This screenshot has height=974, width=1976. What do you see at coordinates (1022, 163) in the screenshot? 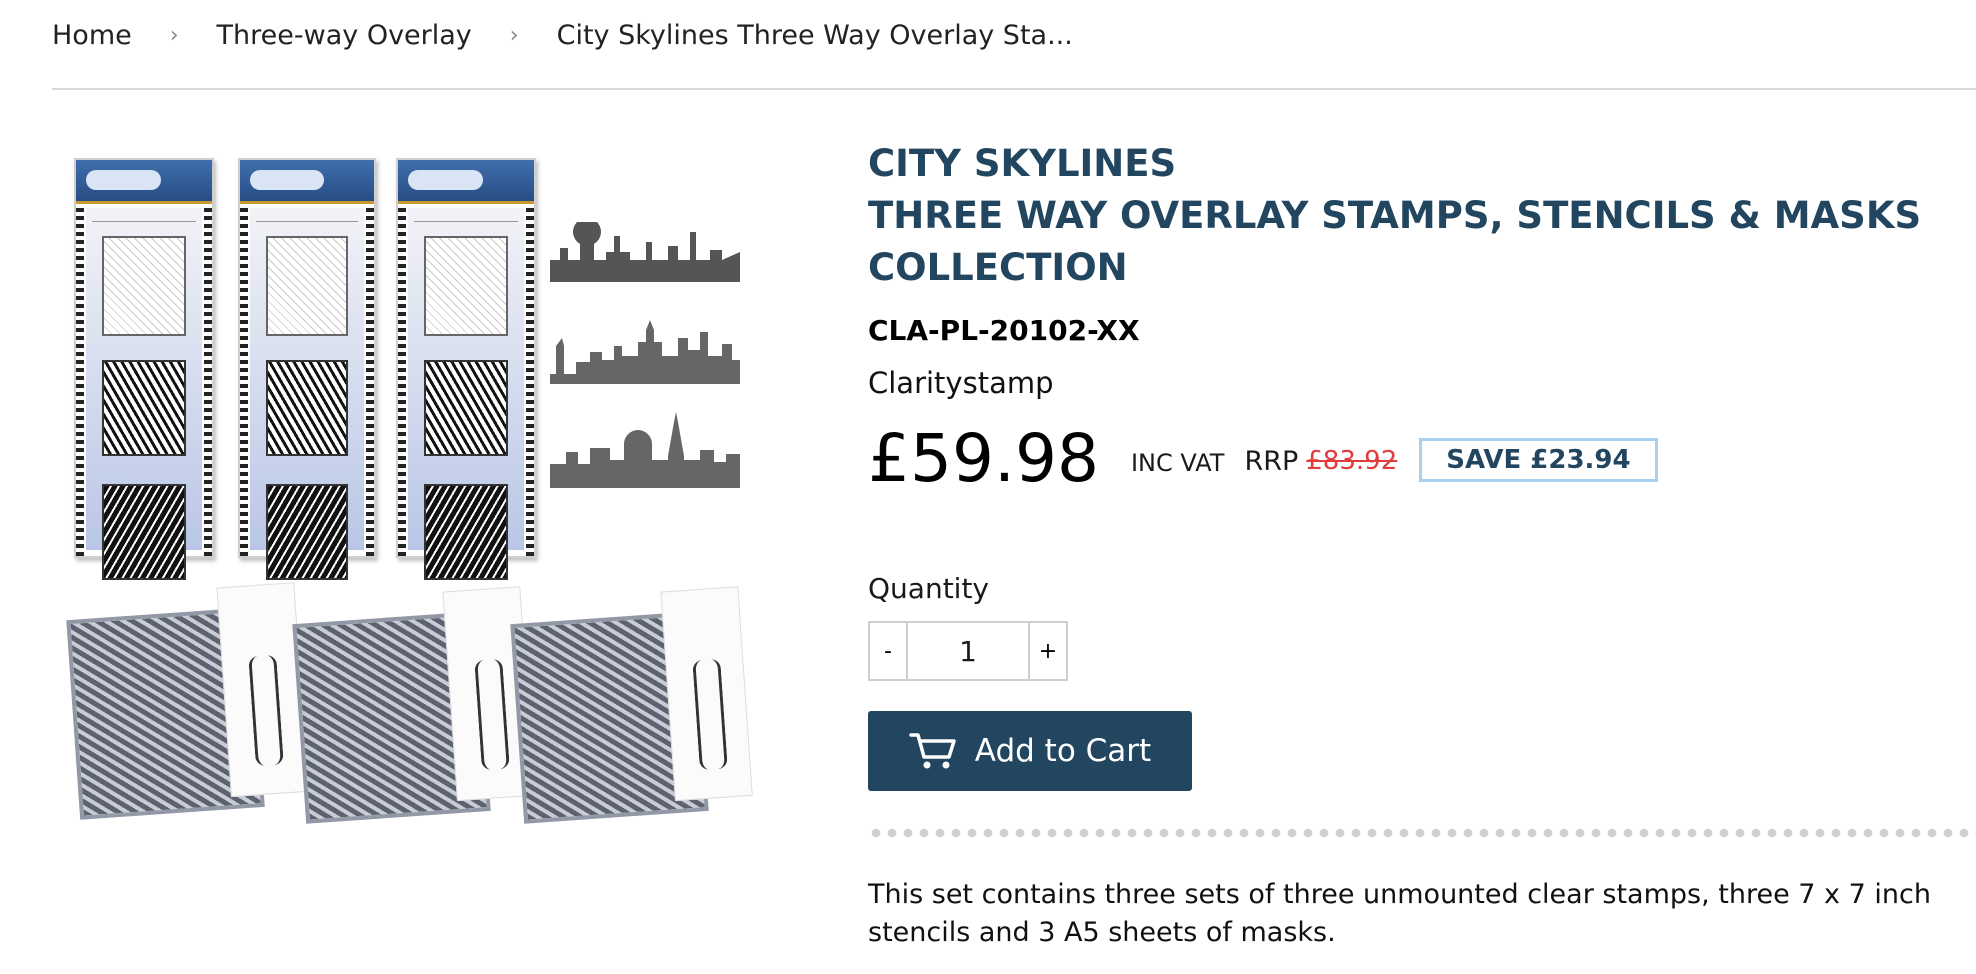
I see `product-title-line: CITY SKYLINES` at bounding box center [1022, 163].